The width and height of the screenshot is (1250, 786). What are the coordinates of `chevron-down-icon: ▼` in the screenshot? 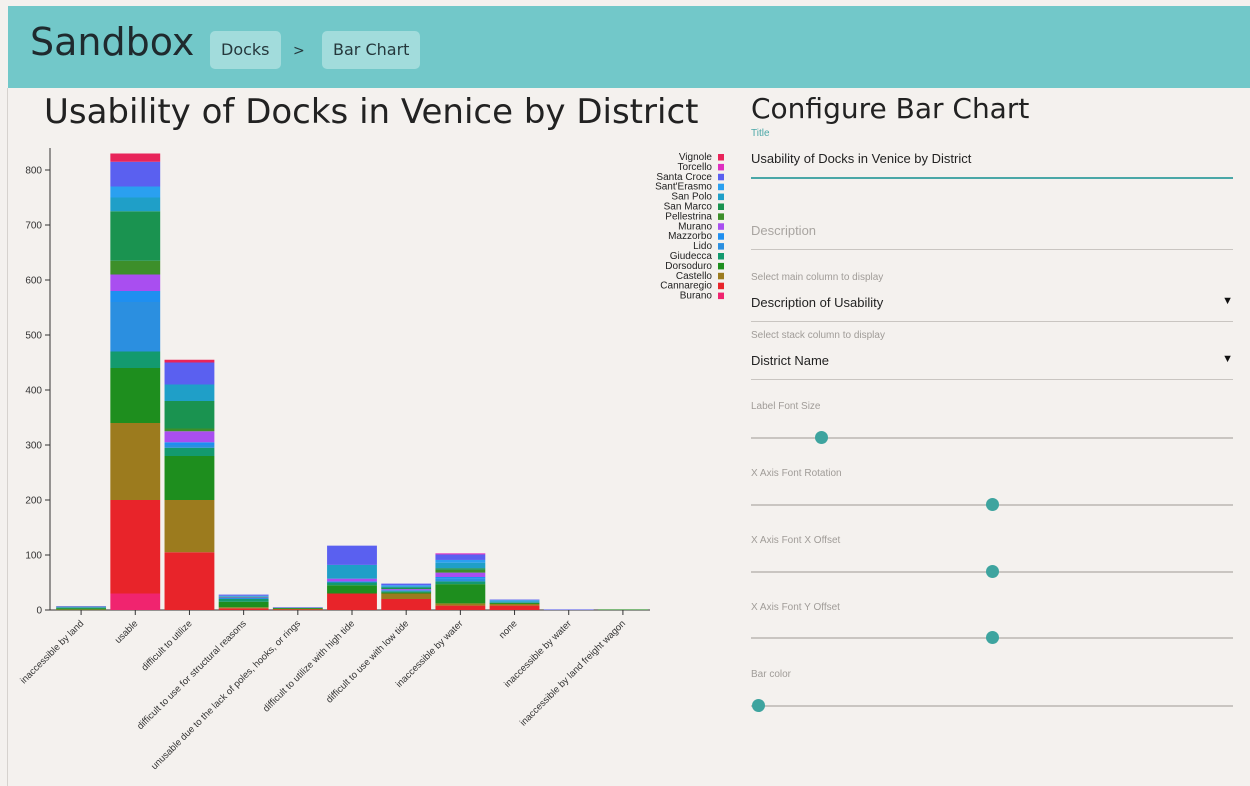 It's located at (1227, 359).